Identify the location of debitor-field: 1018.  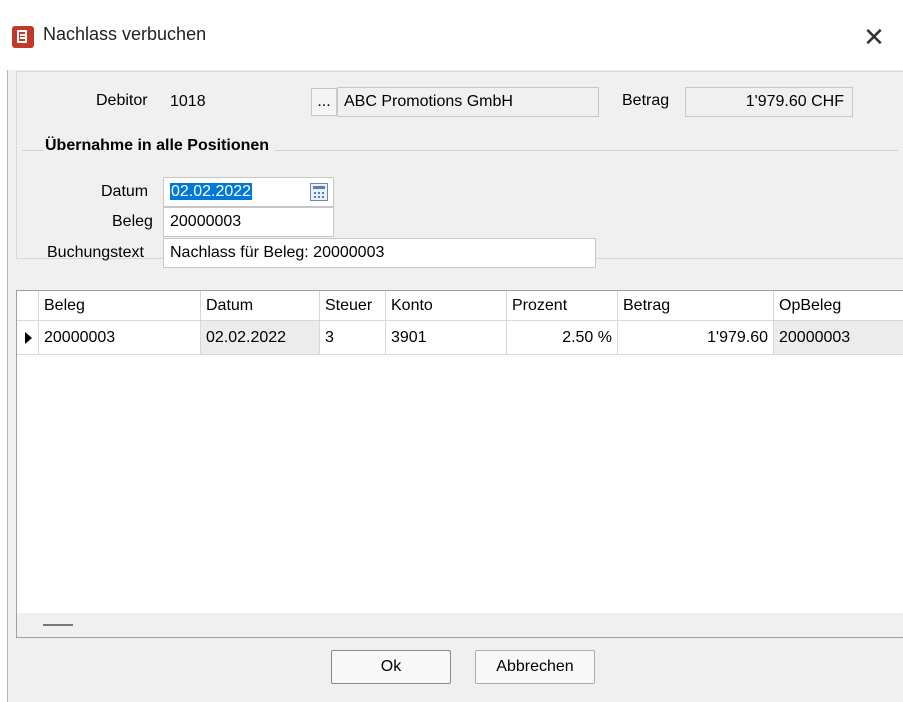
(237, 102).